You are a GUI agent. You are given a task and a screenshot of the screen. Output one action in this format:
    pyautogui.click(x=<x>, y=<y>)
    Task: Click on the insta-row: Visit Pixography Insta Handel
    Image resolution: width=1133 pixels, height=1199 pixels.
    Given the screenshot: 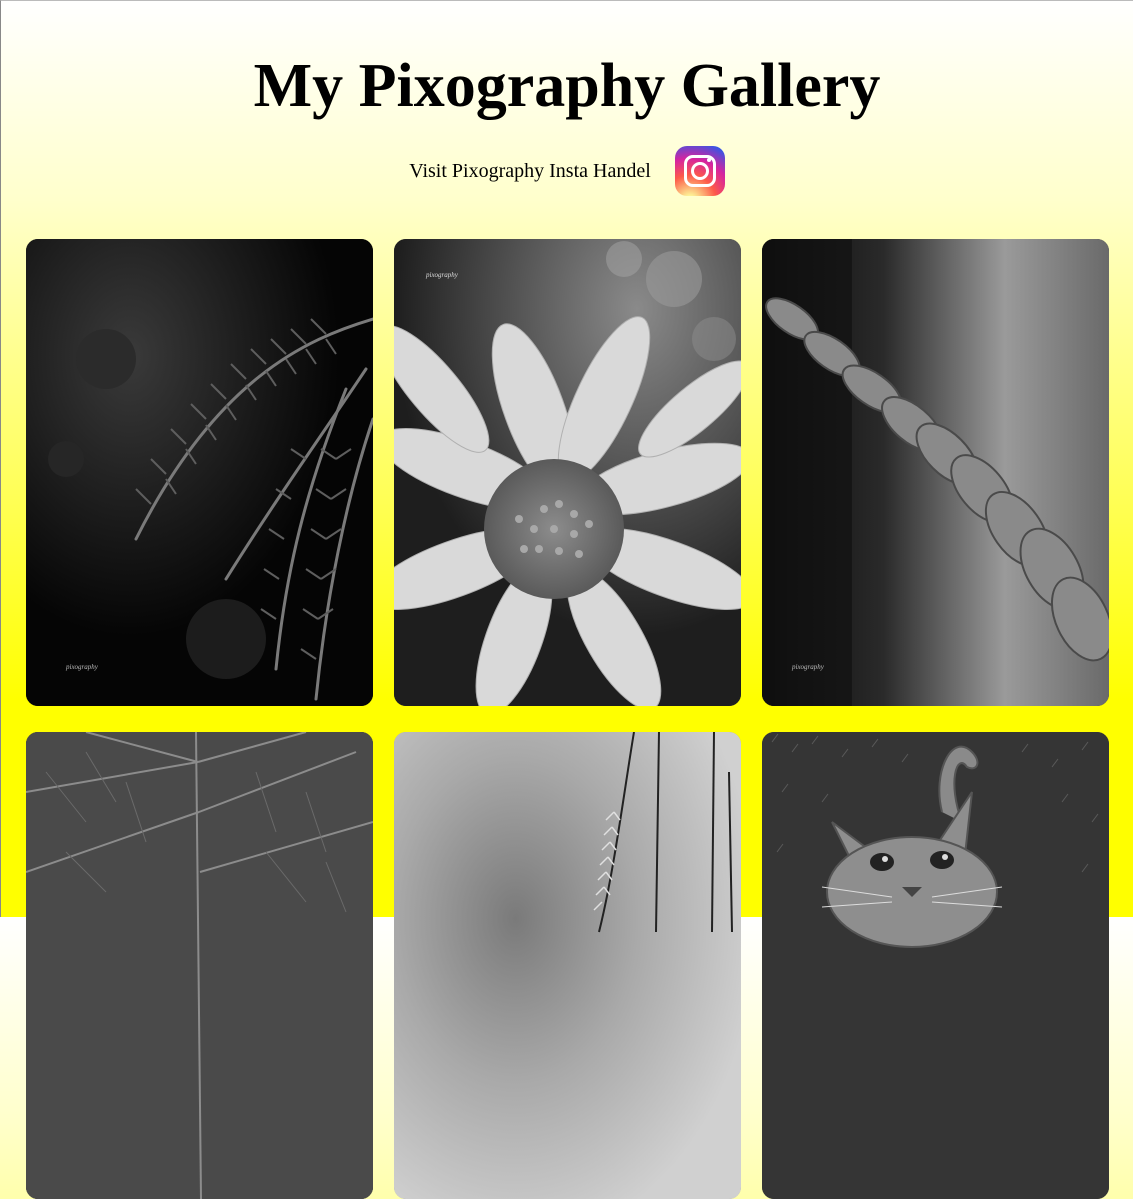 What is the action you would take?
    pyautogui.click(x=567, y=171)
    